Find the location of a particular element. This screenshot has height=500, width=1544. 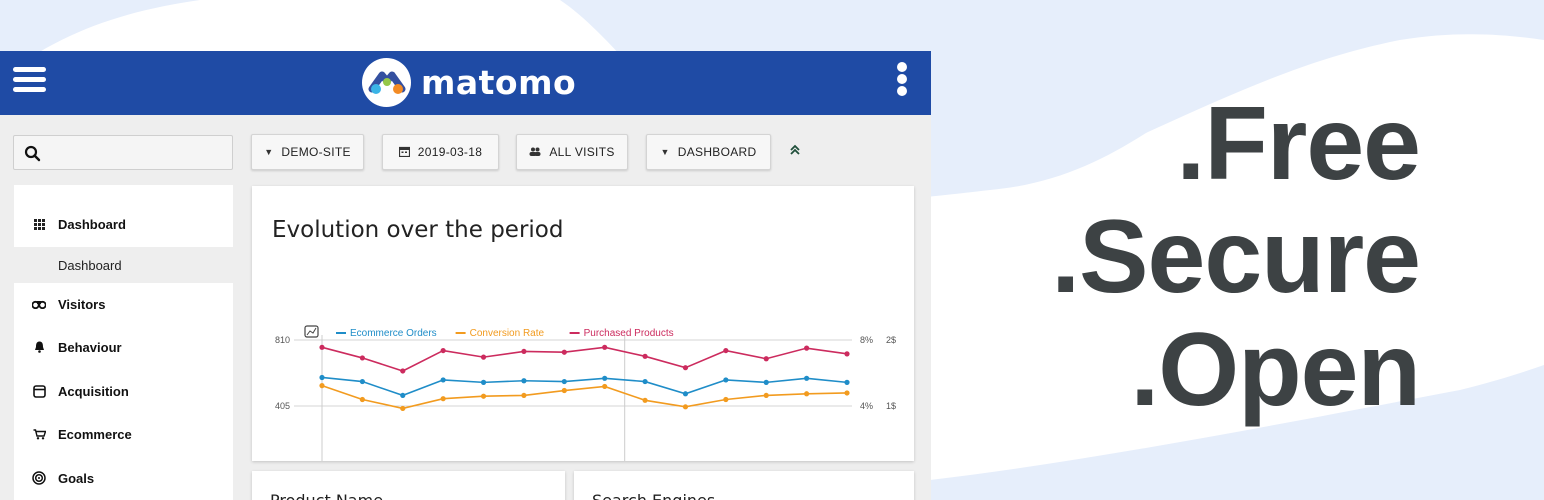

product-name-widget: Product Name is located at coordinates (408, 485).